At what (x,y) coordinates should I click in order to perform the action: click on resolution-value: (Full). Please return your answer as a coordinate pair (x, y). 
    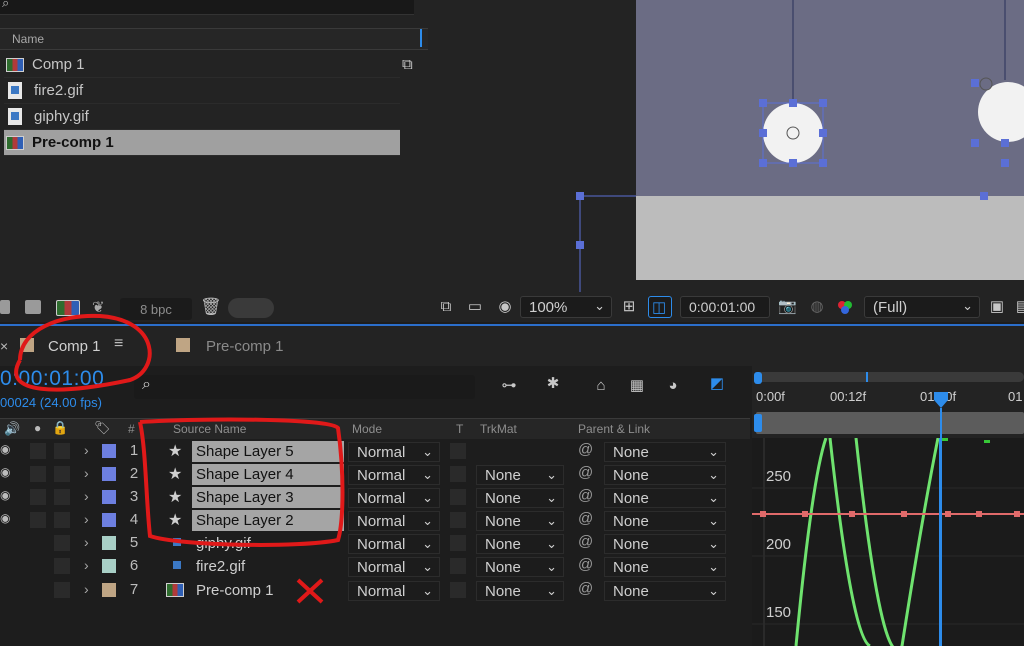
    Looking at the image, I should click on (890, 307).